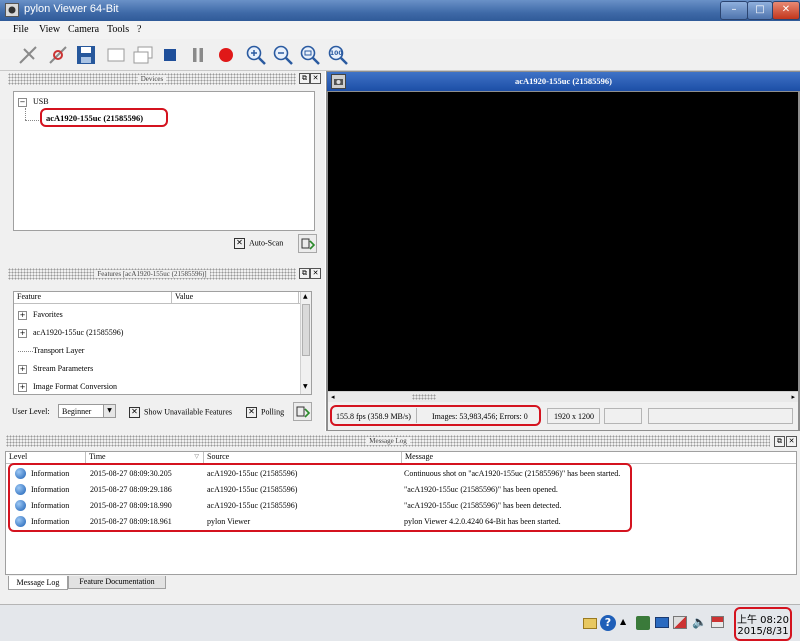 The height and width of the screenshot is (641, 800). What do you see at coordinates (67, 387) in the screenshot?
I see `feature-image-format: + Image Format Conversion` at bounding box center [67, 387].